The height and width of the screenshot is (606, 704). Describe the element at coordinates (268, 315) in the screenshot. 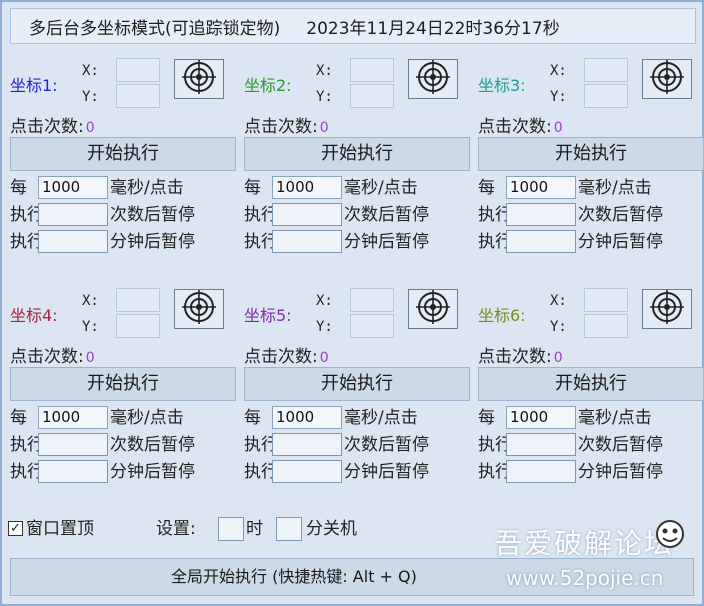

I see `coordinate-label: 坐标5:` at that location.